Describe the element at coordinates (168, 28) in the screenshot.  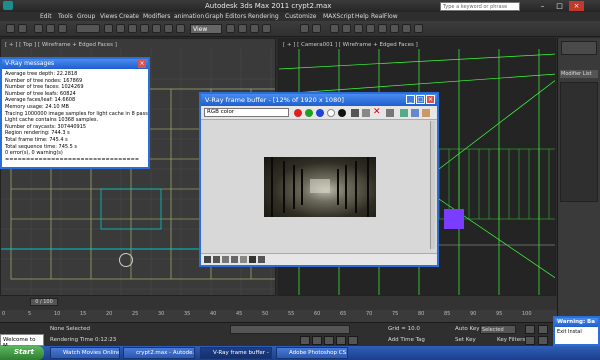
I see `rotate-icon` at that location.